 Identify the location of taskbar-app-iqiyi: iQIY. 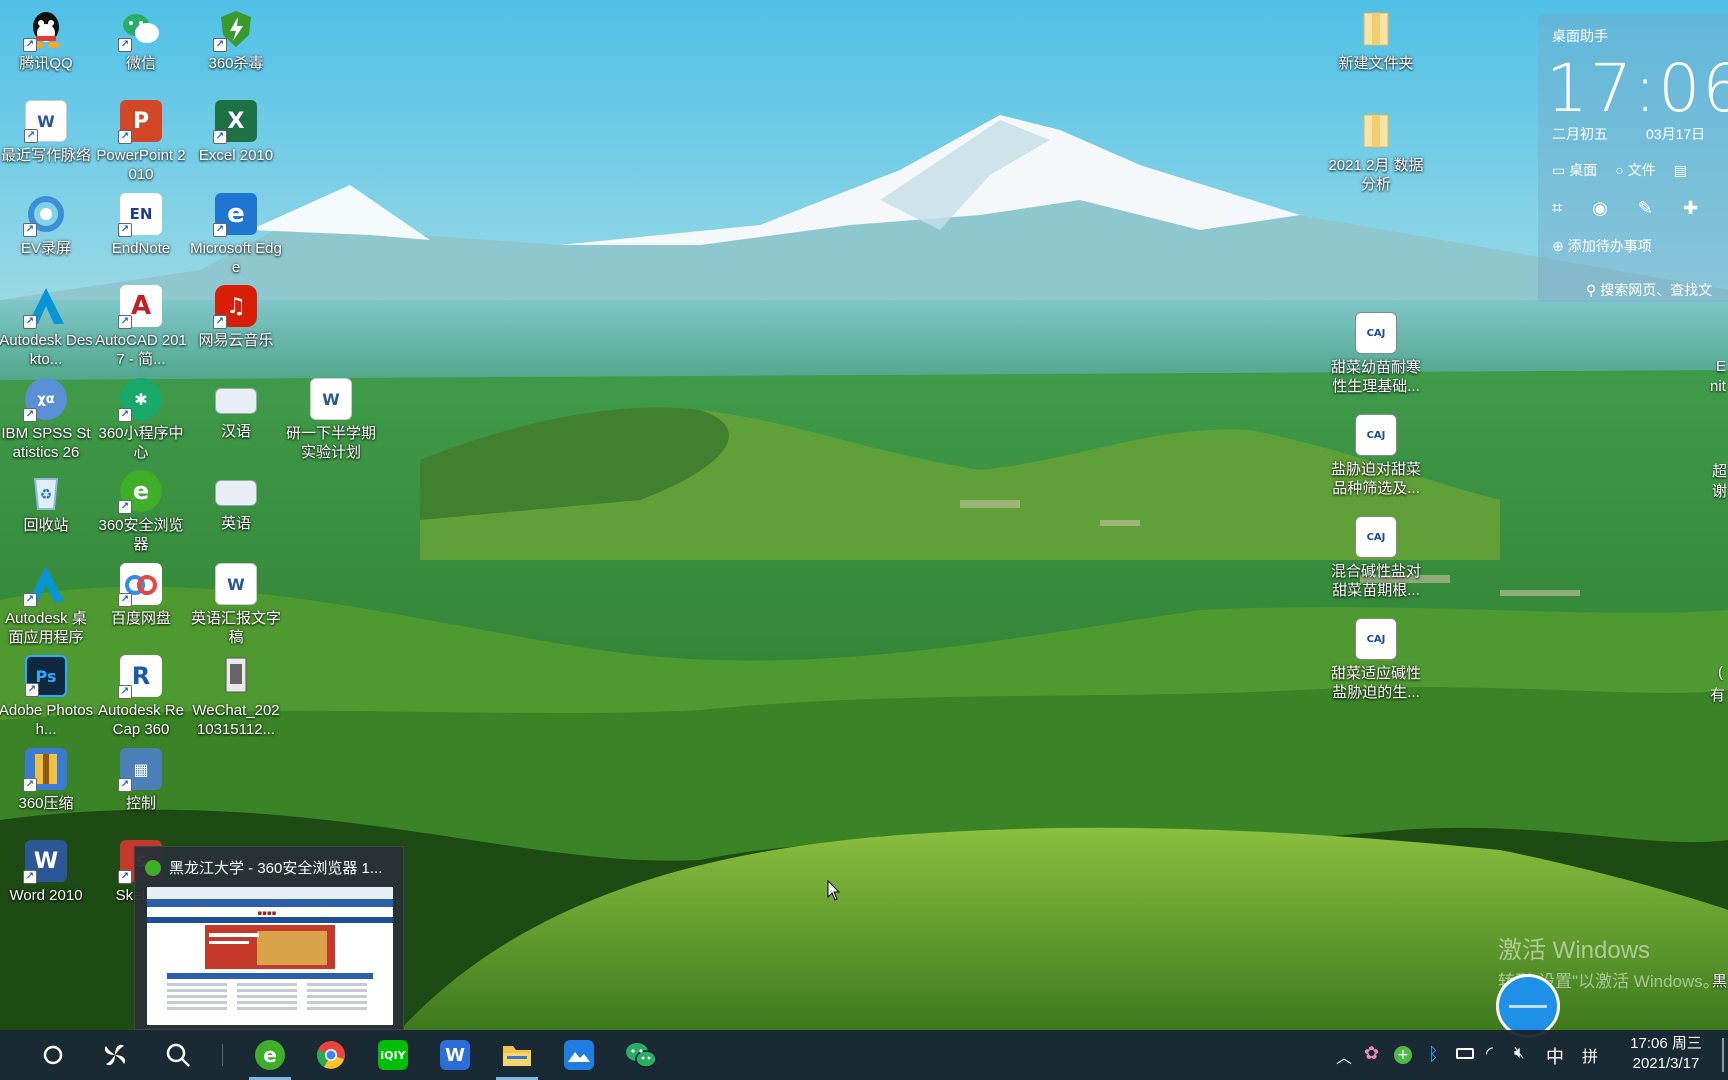
(393, 1055).